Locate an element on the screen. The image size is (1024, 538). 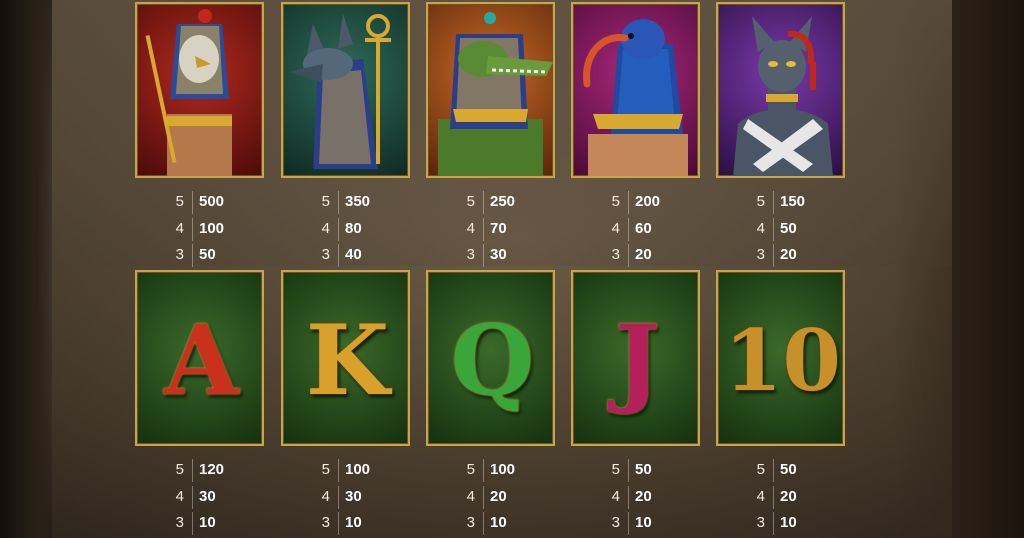
payout-row: 4 50 is located at coordinates (800, 230).